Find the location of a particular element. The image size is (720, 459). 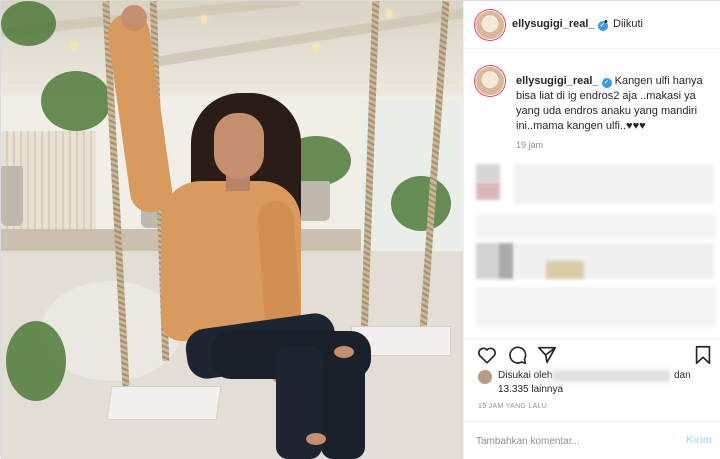

floor-plant is located at coordinates (36, 361).